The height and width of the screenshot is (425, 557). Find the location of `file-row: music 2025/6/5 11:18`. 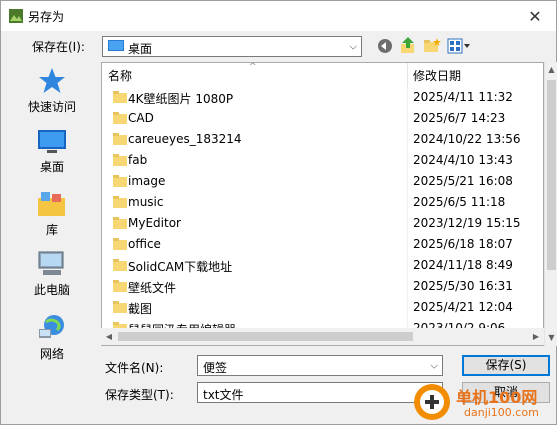

file-row: music 2025/6/5 11:18 is located at coordinates (322, 202).